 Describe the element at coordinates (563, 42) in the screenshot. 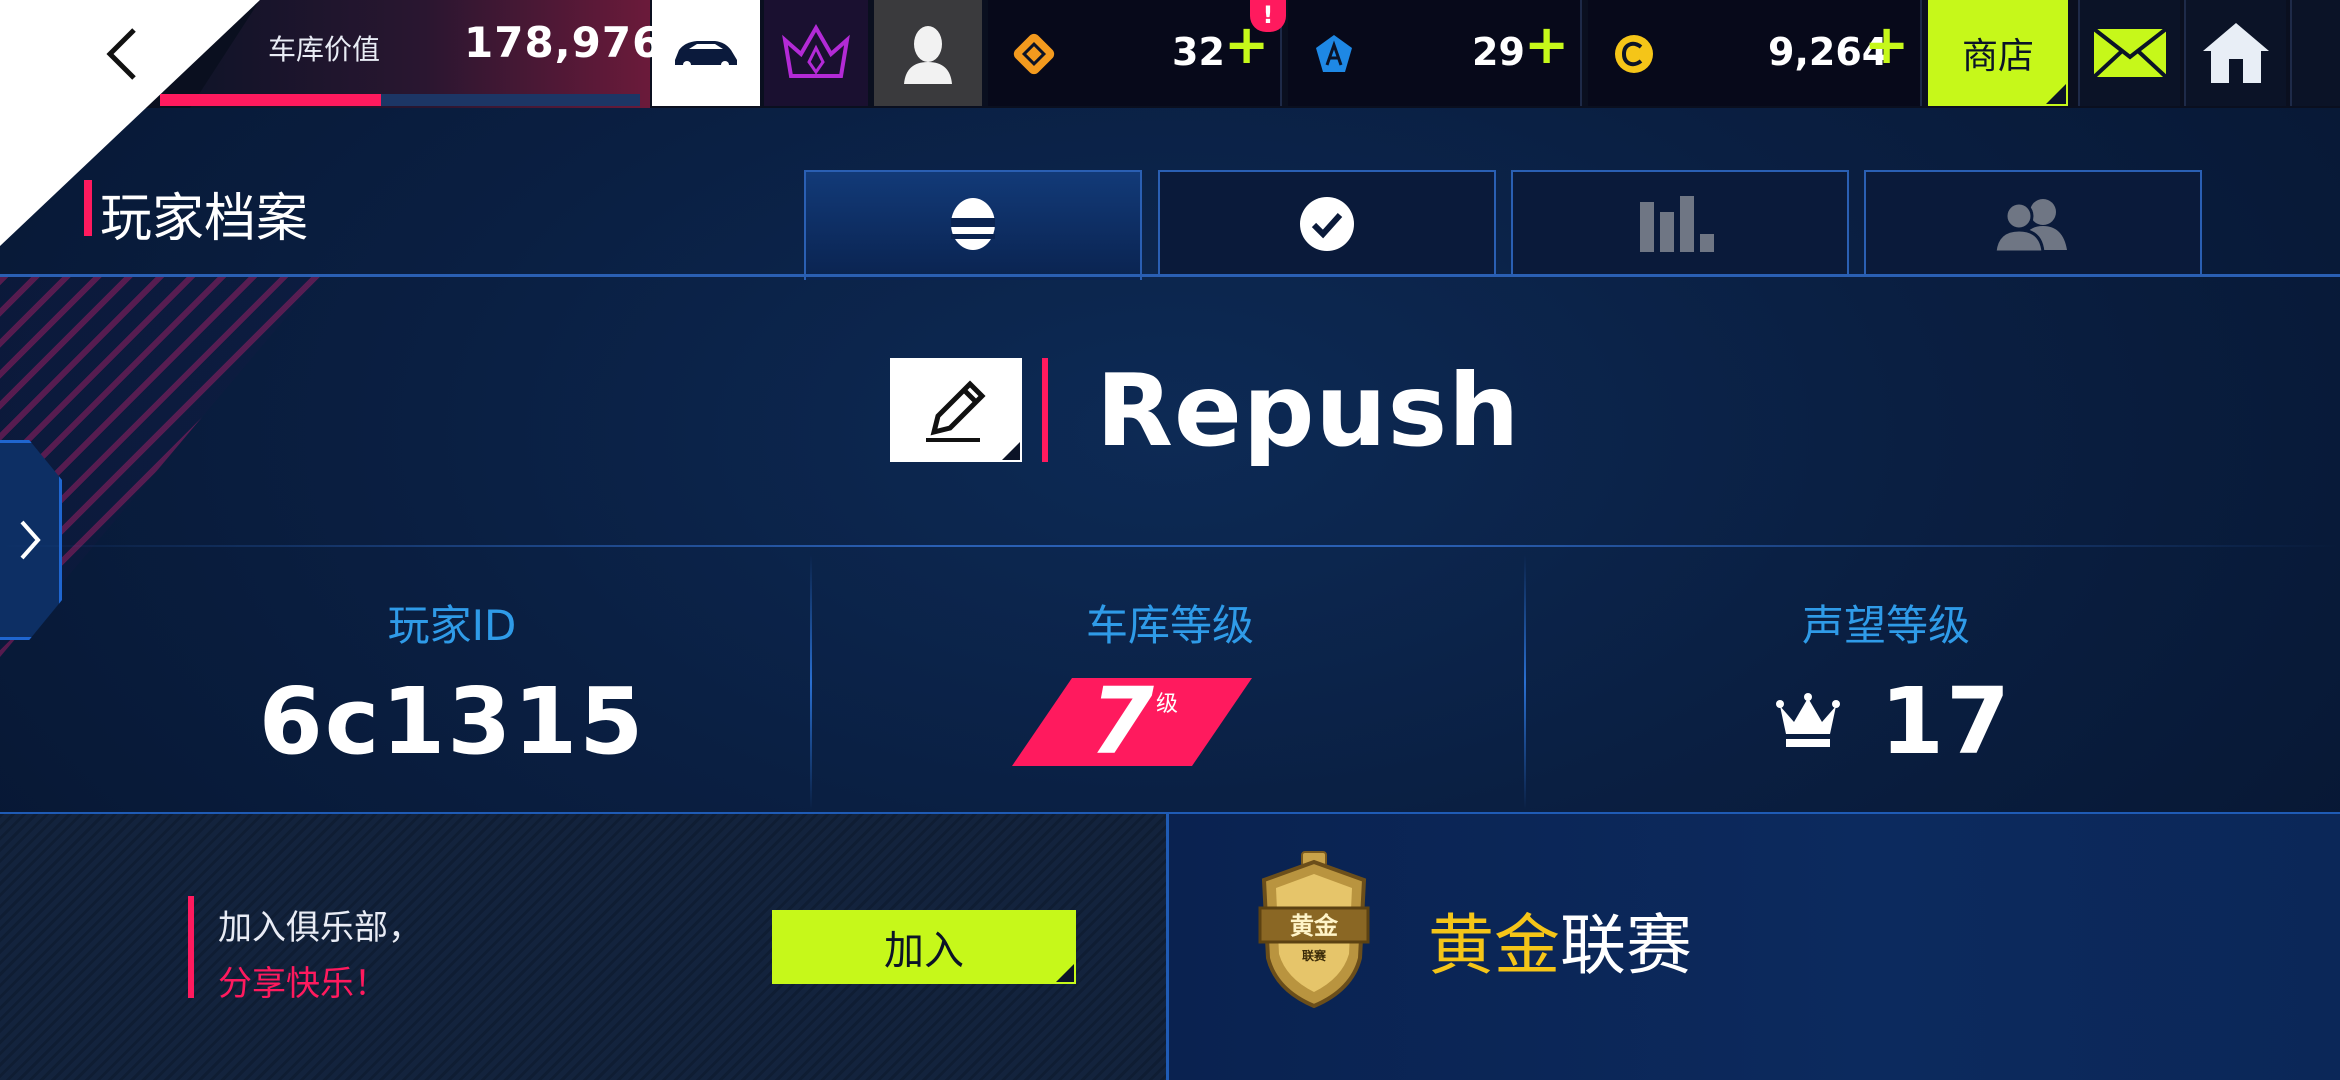

I see `garage-value-amount: 178,976` at that location.